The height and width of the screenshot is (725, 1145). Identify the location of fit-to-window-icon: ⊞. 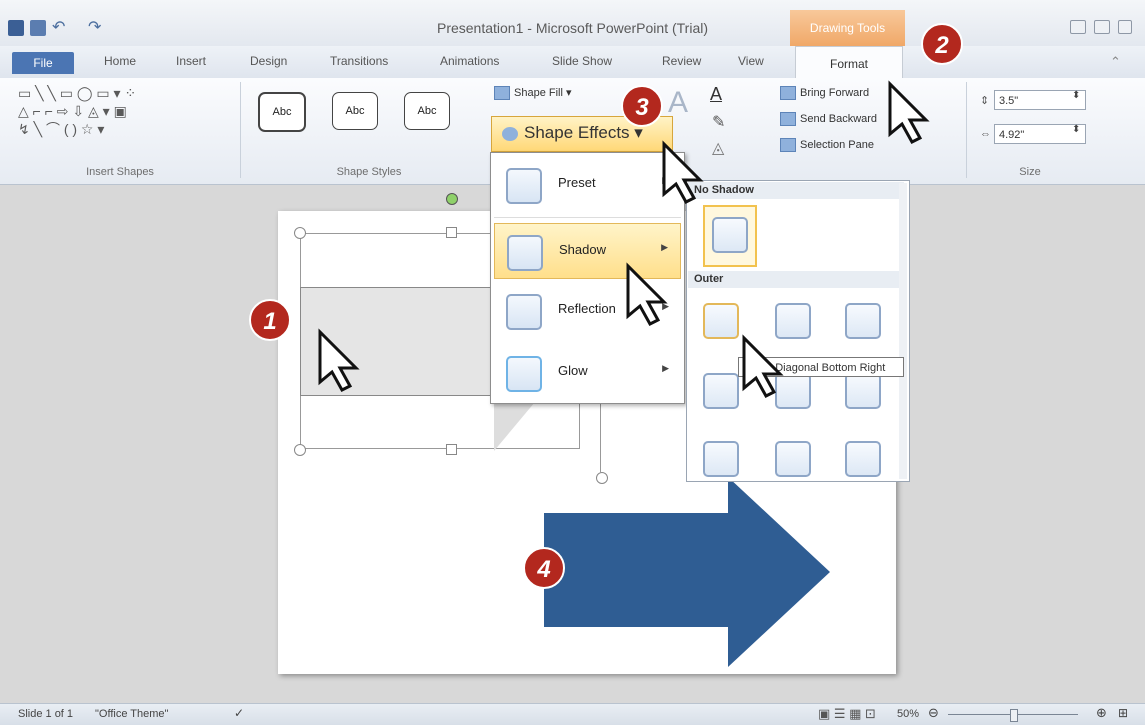
(1123, 713).